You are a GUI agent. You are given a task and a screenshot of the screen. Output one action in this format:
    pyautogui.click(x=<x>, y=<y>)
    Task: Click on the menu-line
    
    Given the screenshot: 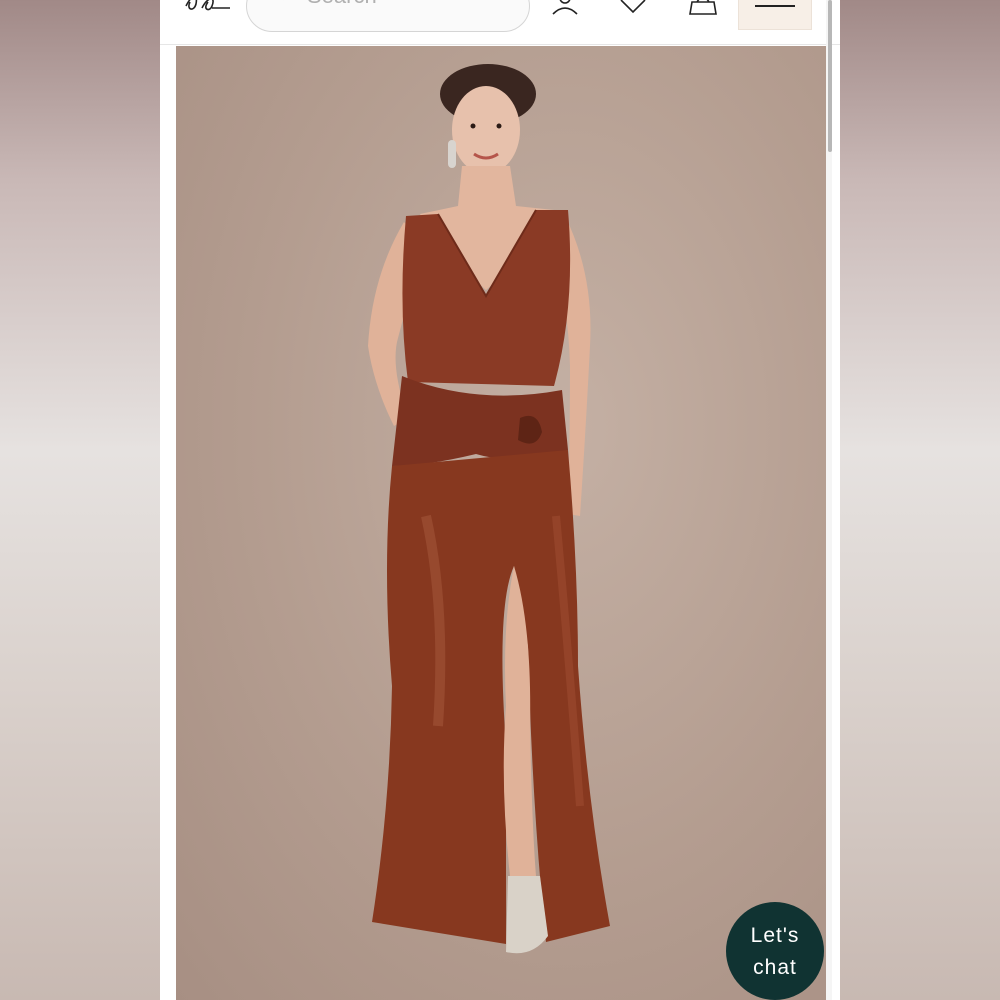 What is the action you would take?
    pyautogui.click(x=775, y=6)
    